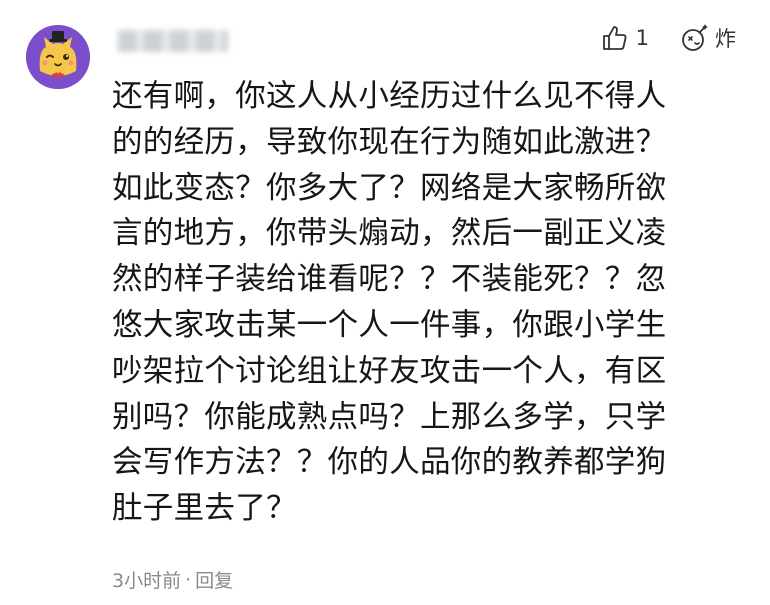 This screenshot has width=770, height=605. Describe the element at coordinates (389, 234) in the screenshot. I see `comment-text-line: 言的地方，你带头煽动，然后一副正义凌` at that location.